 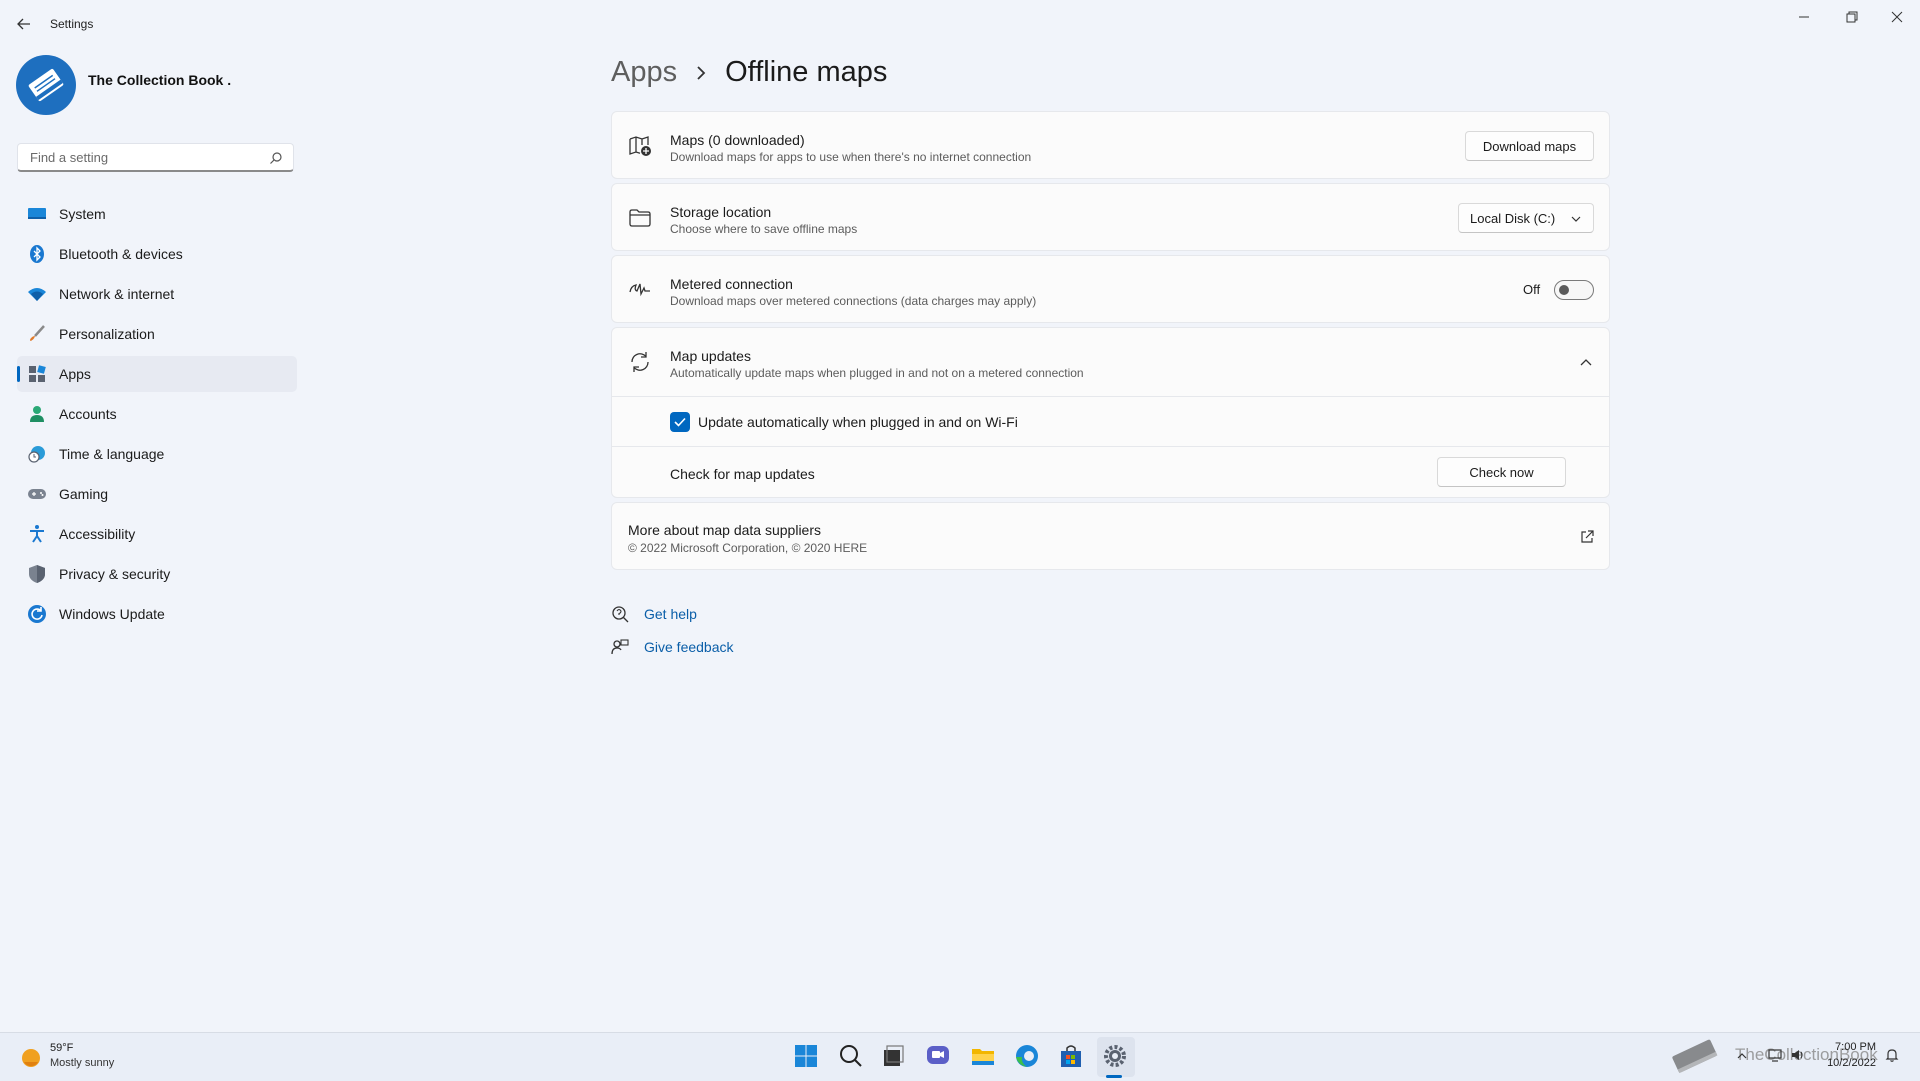 I want to click on settings-gear-icon, so click(x=1115, y=1056).